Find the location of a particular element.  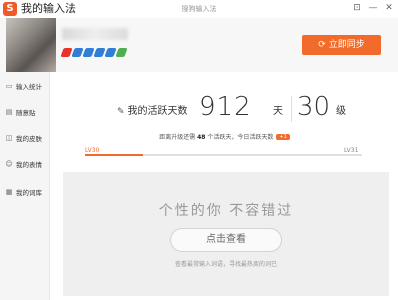

window-center-title: 搜狗输入法 is located at coordinates (199, 9).